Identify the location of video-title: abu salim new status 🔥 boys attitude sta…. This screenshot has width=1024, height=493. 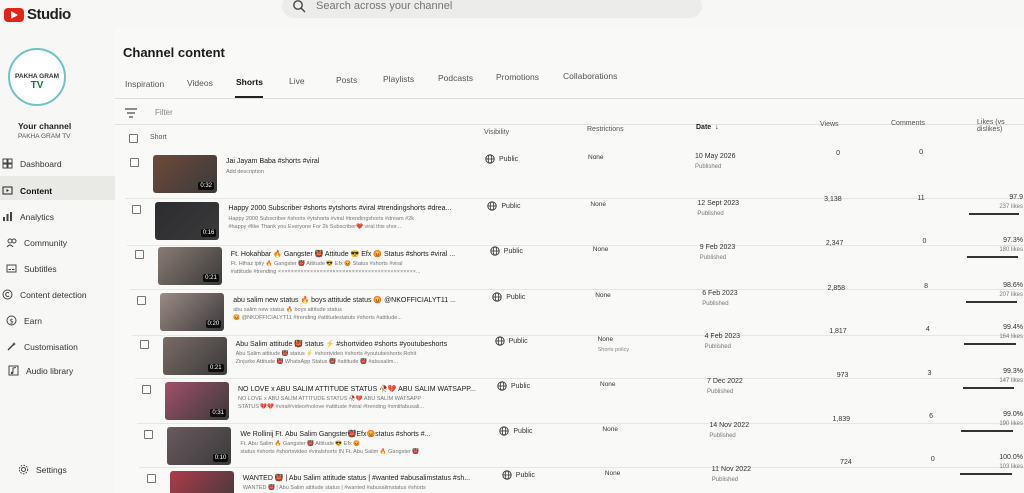
(344, 300).